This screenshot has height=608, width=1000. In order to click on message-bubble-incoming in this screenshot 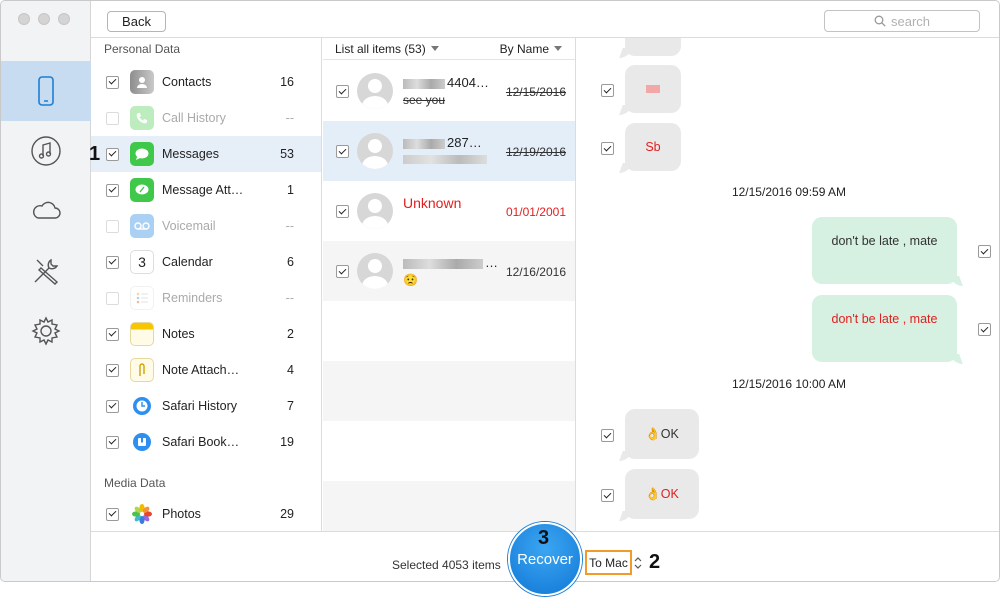, I will do `click(653, 89)`.